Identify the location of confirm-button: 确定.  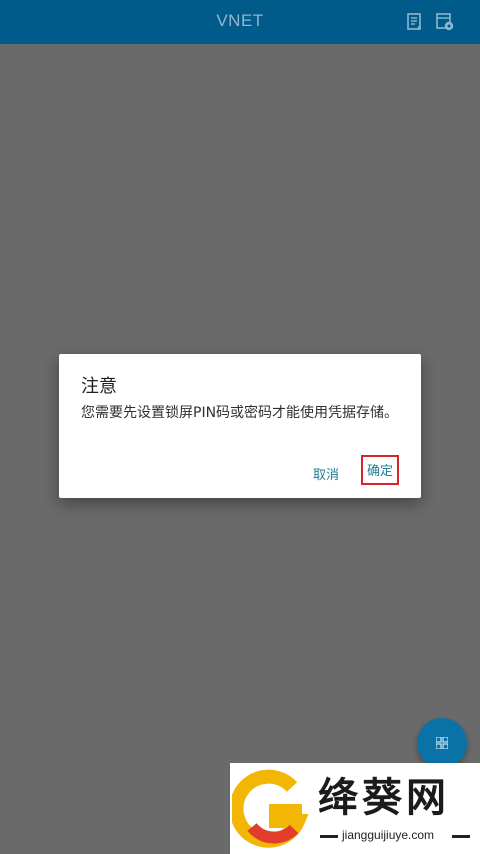
(380, 470).